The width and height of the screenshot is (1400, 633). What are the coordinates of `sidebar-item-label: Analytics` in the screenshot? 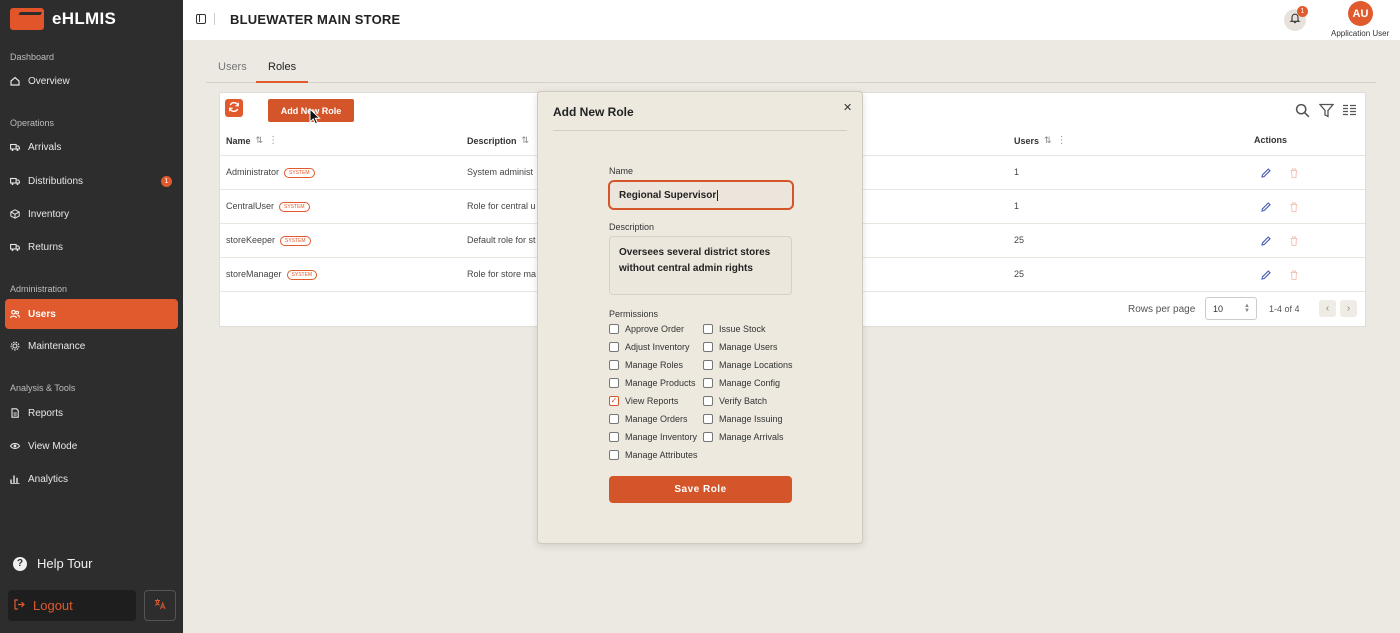 It's located at (48, 479).